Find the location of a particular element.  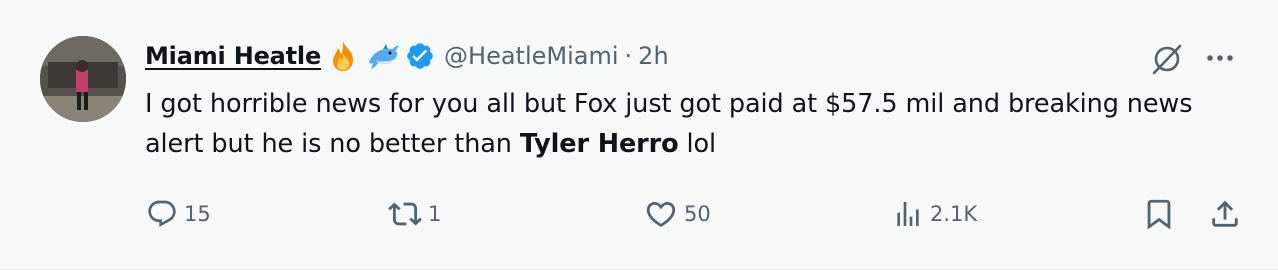

tweet-text-end: lol is located at coordinates (697, 144).